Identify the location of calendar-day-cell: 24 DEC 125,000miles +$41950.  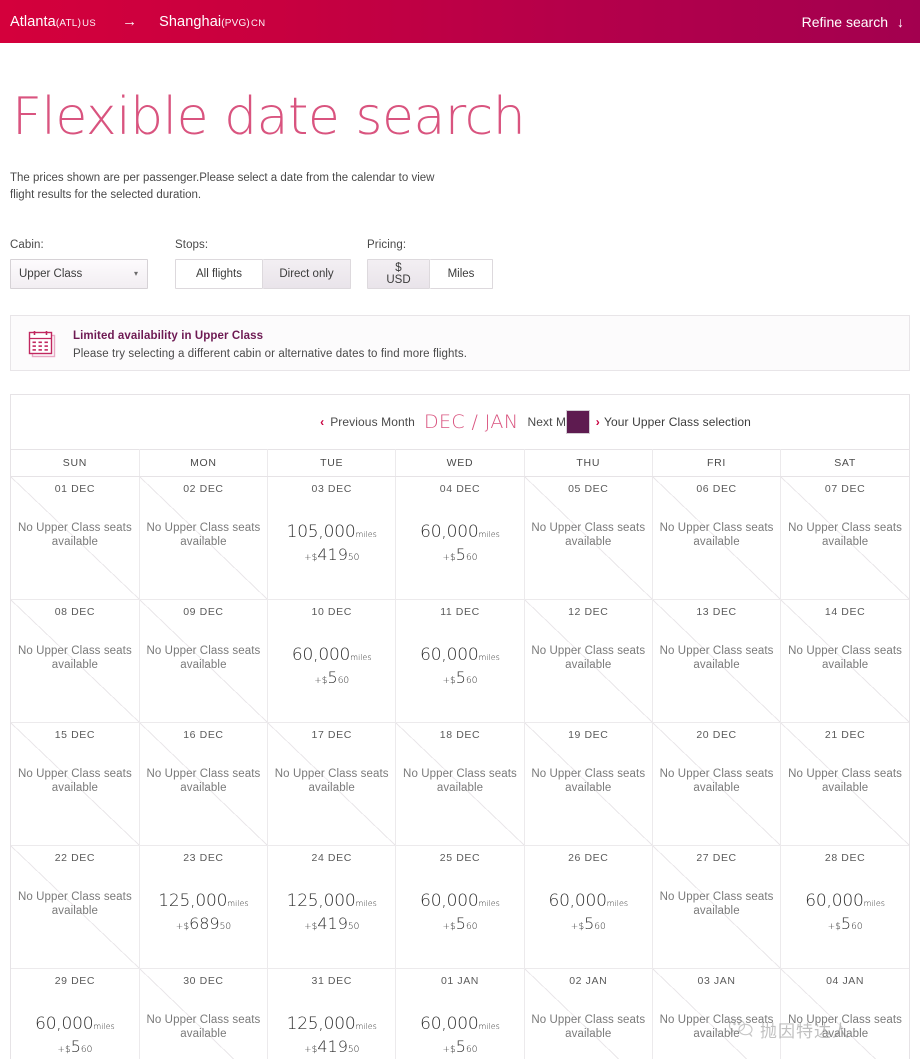
(332, 907).